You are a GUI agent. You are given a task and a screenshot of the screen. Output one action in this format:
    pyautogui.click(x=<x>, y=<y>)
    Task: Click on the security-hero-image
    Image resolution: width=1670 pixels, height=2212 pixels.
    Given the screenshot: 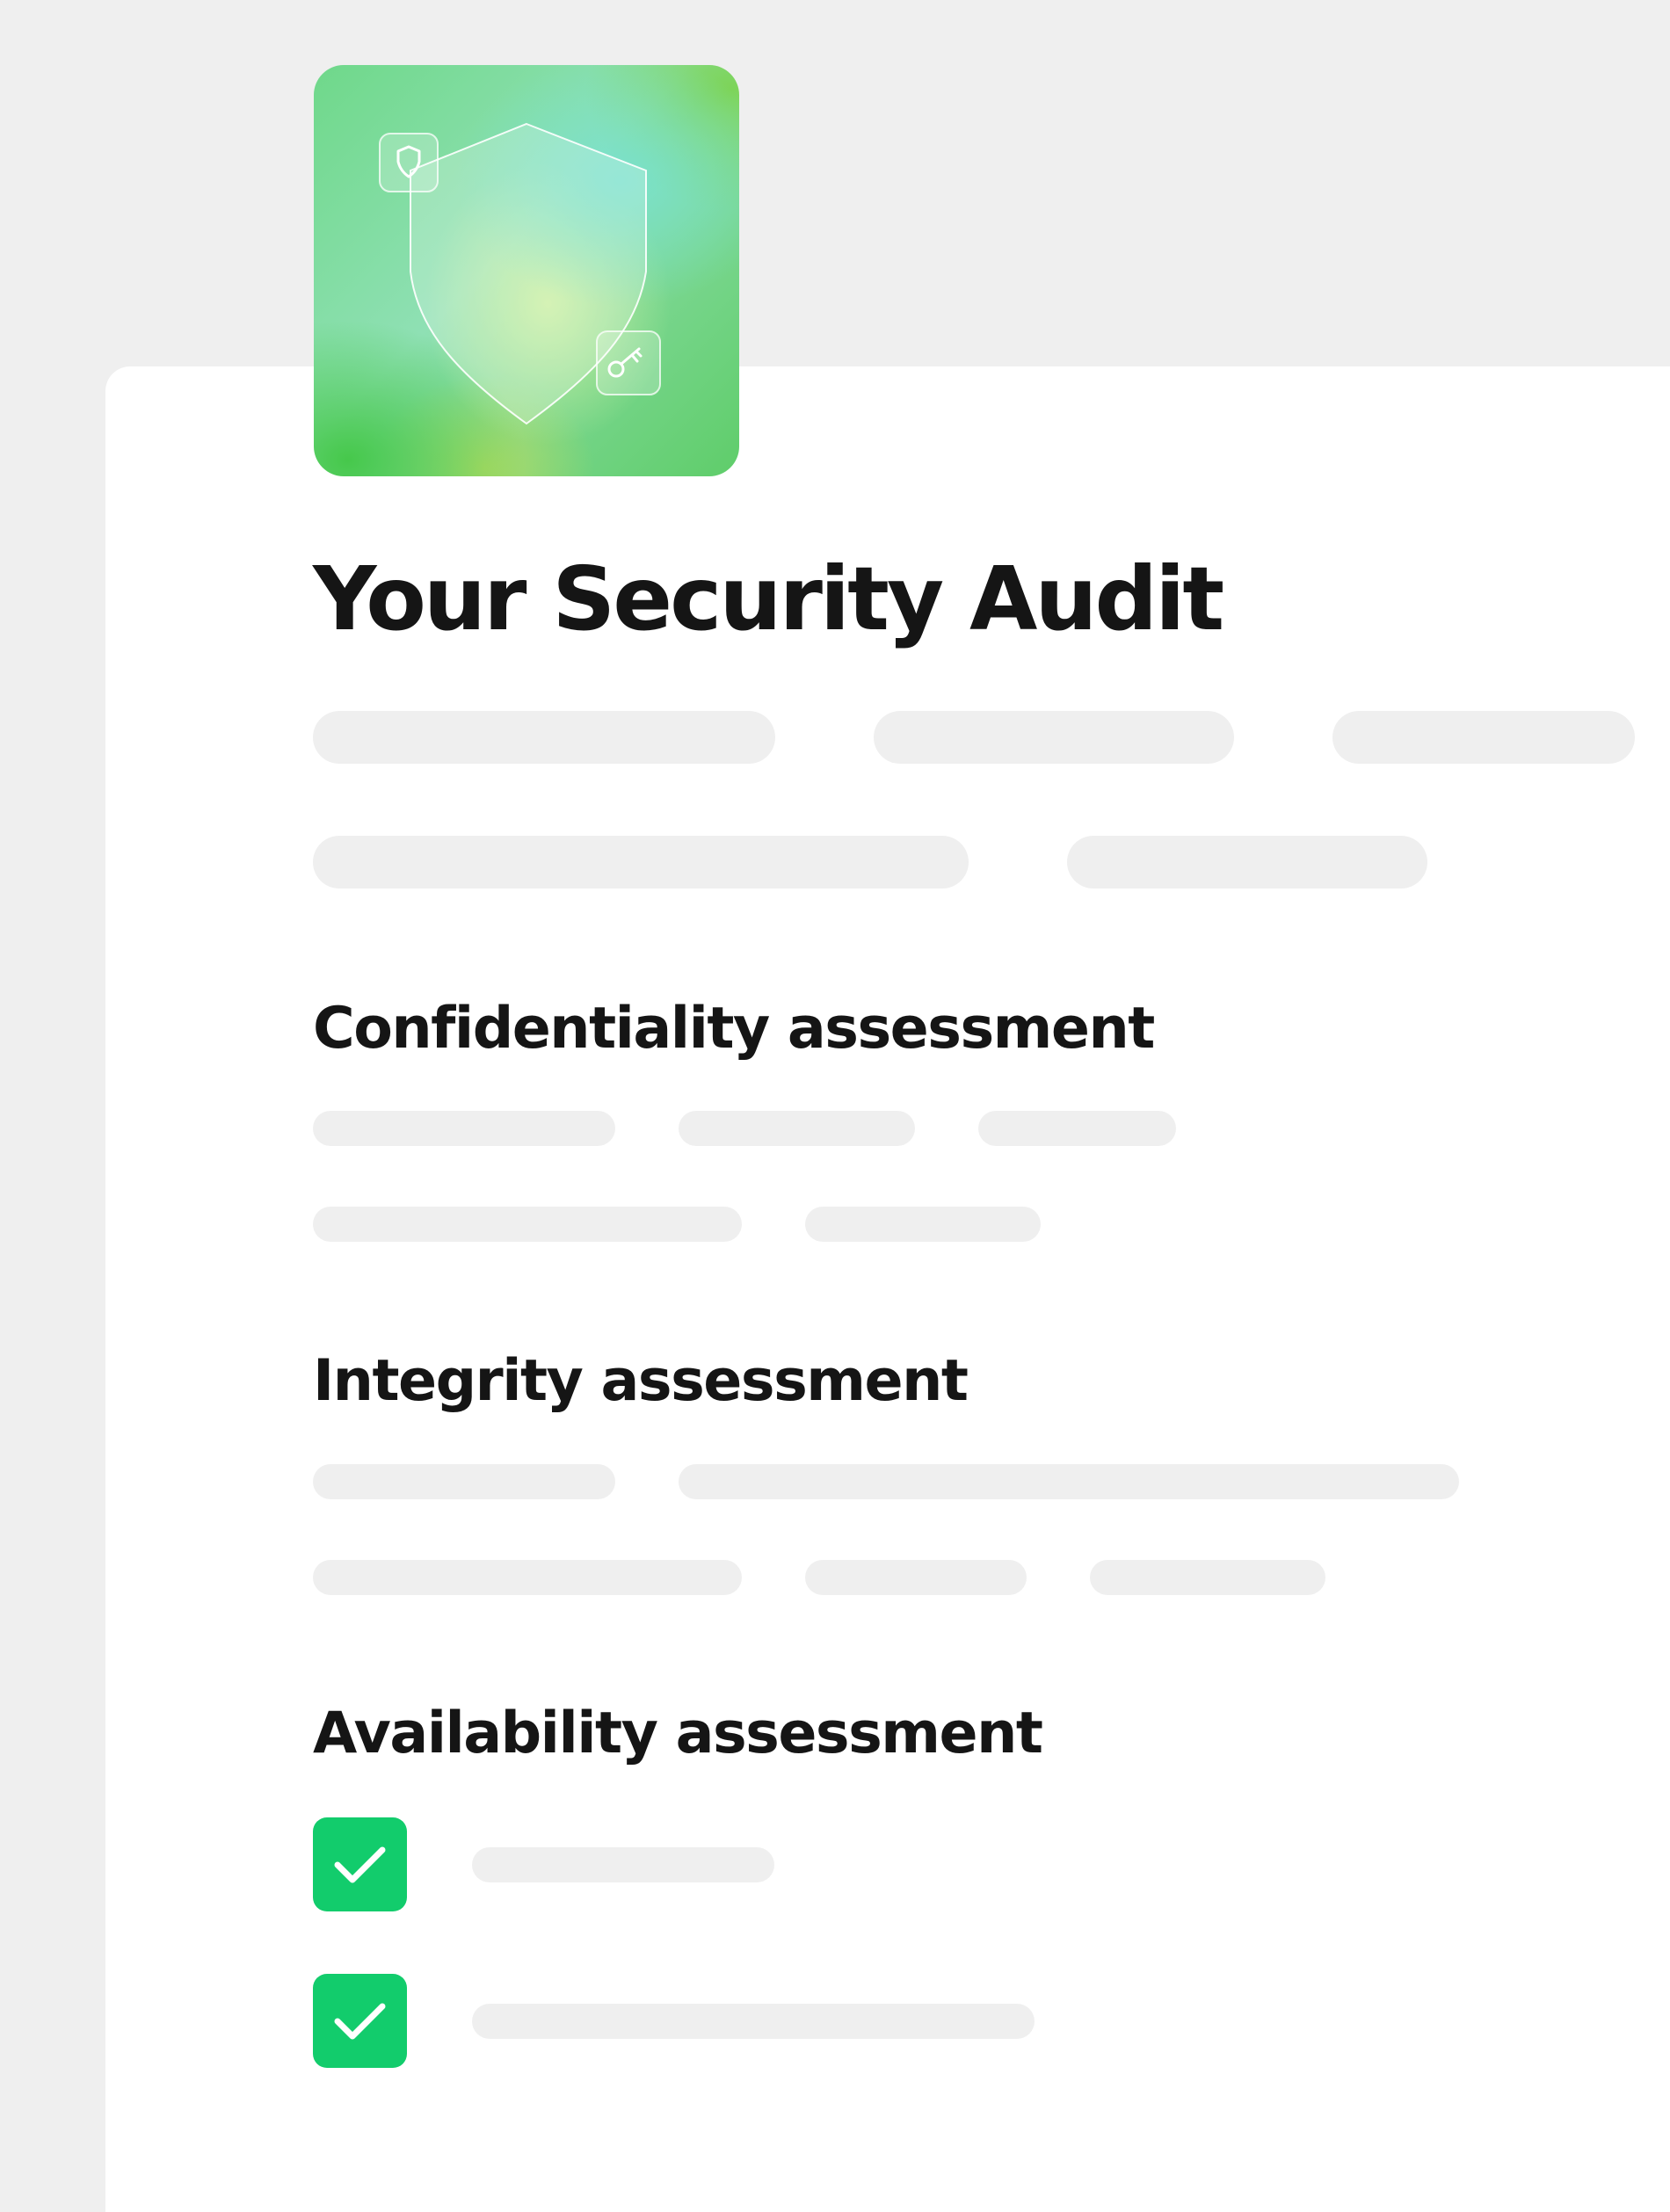 What is the action you would take?
    pyautogui.click(x=526, y=271)
    